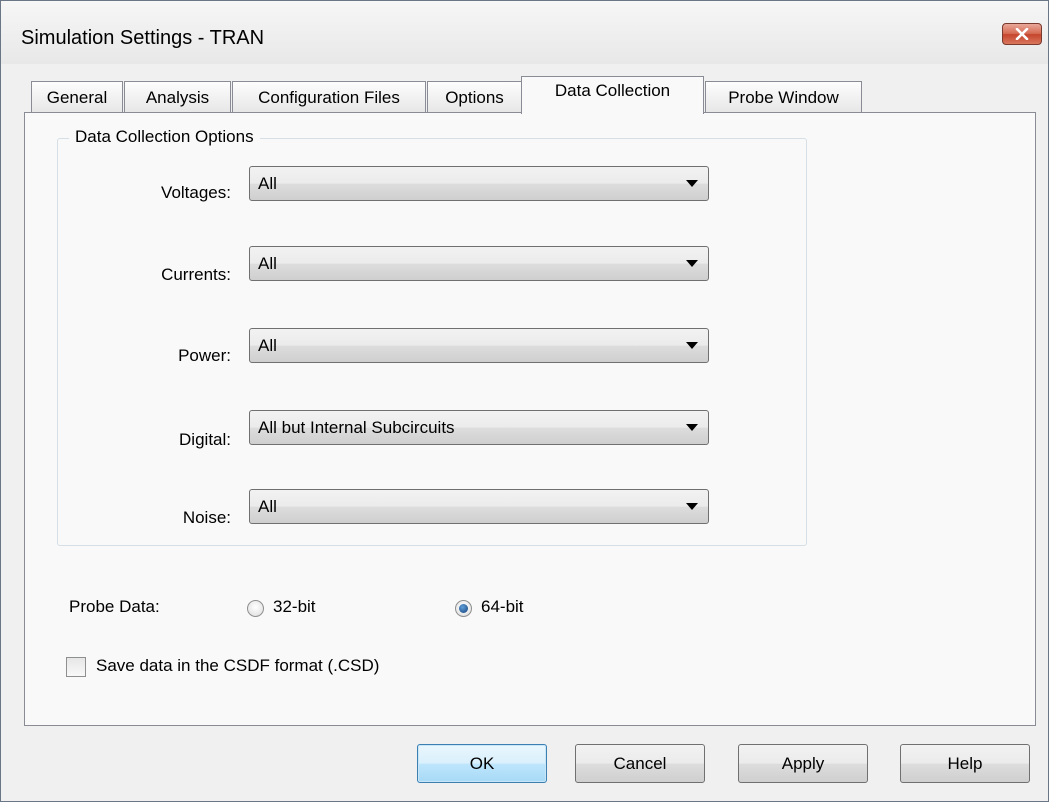 The height and width of the screenshot is (802, 1049). What do you see at coordinates (143, 38) in the screenshot?
I see `window-title: Simulation Settings - TRAN` at bounding box center [143, 38].